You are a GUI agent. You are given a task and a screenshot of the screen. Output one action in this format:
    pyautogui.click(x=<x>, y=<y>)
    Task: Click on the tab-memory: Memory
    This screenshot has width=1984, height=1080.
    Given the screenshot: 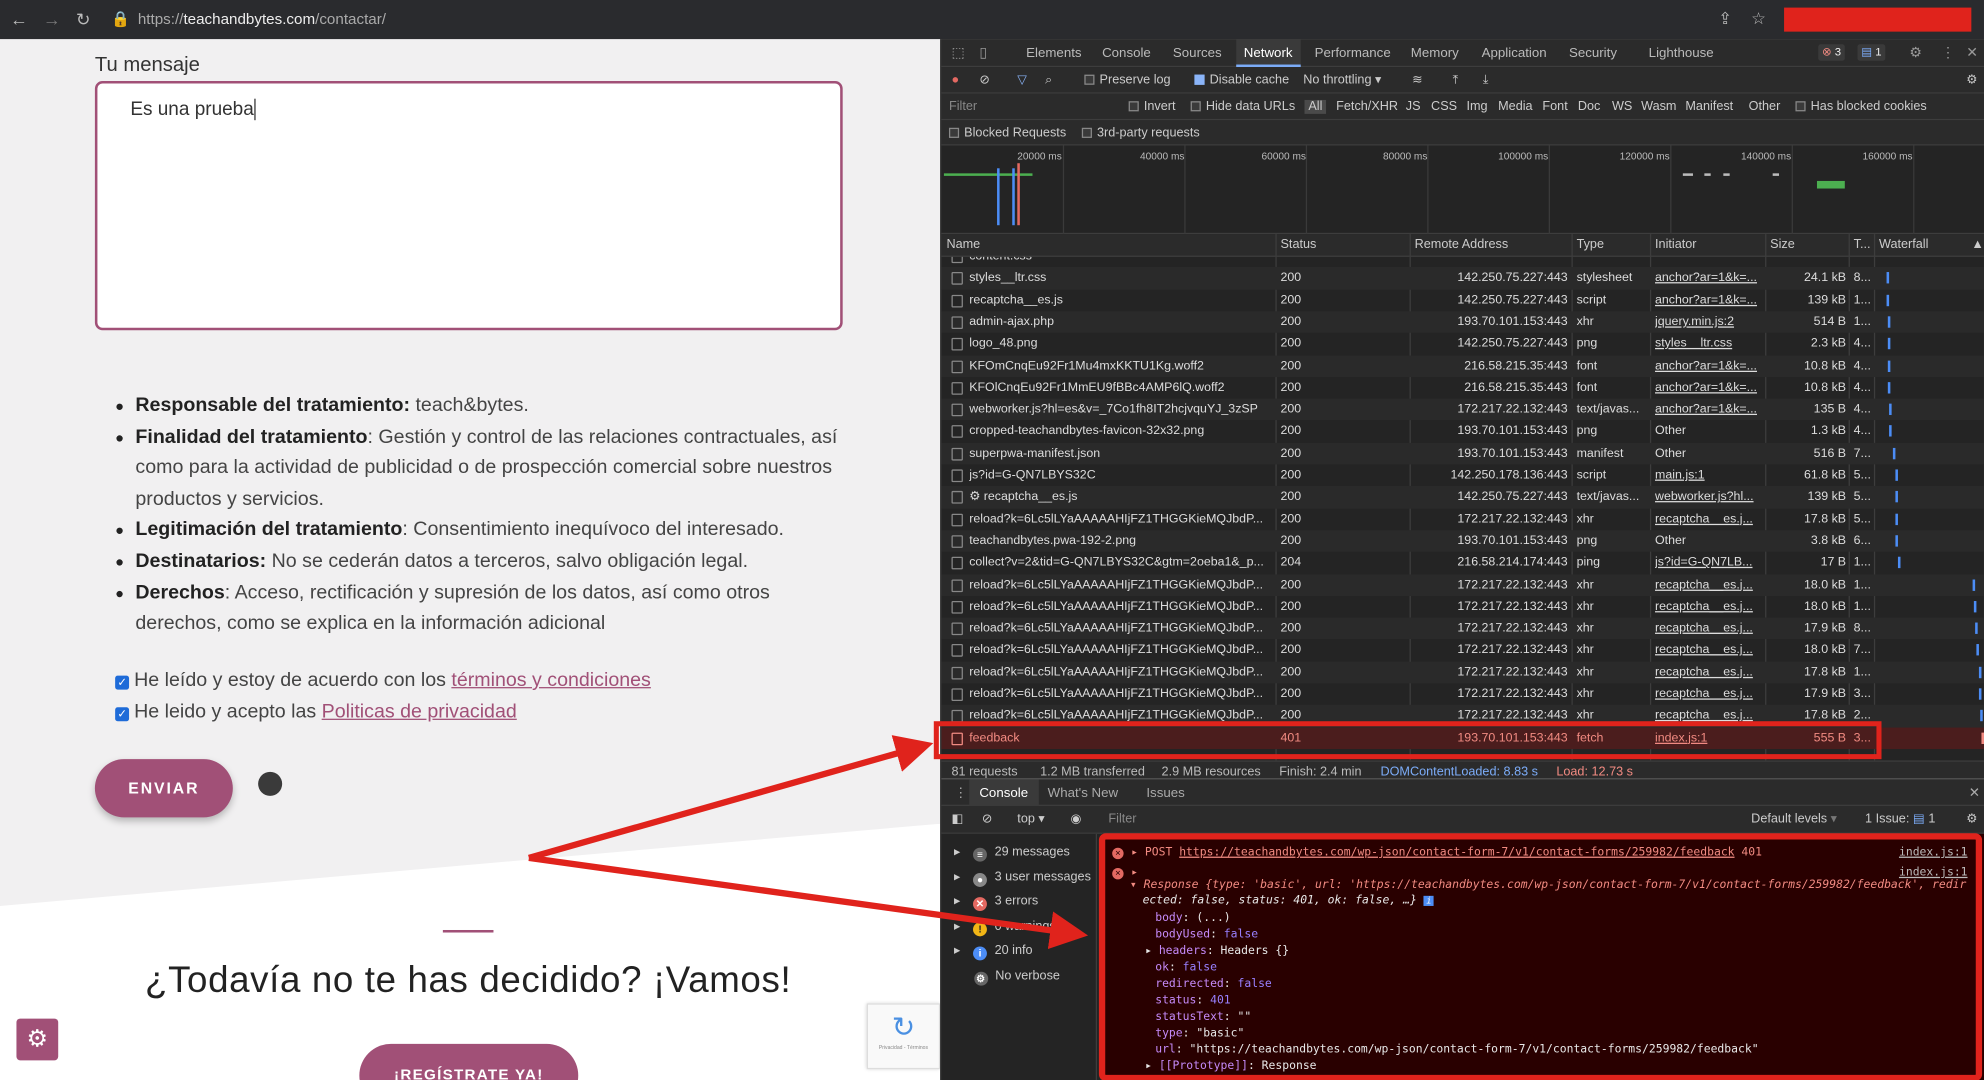 What is the action you would take?
    pyautogui.click(x=1435, y=53)
    